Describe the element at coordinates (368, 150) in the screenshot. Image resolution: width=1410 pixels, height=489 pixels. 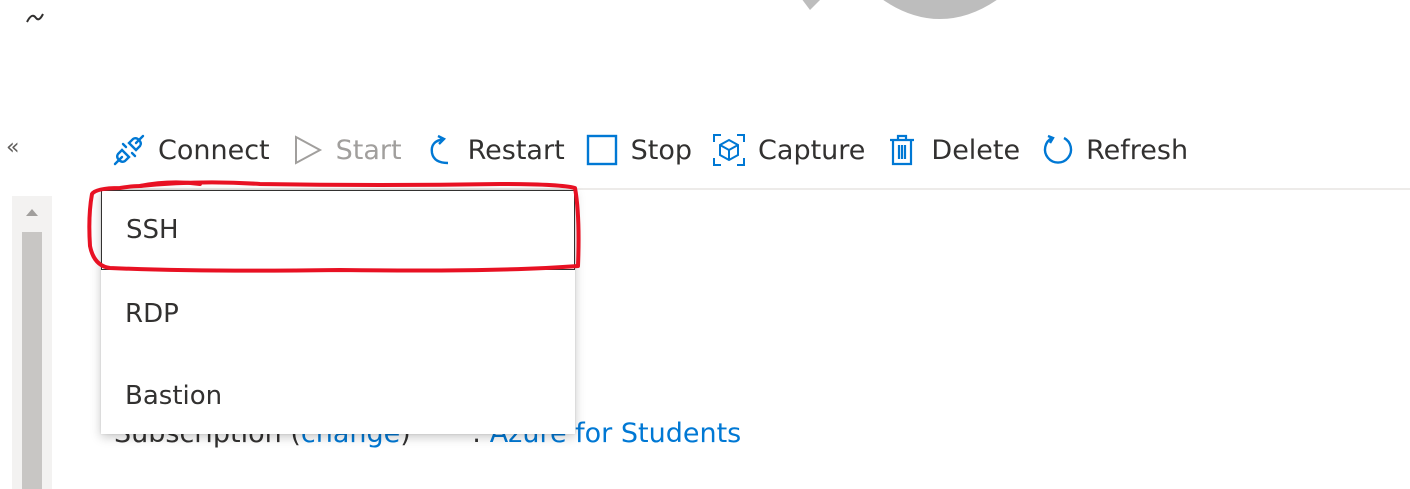
I see `start-label: Start` at that location.